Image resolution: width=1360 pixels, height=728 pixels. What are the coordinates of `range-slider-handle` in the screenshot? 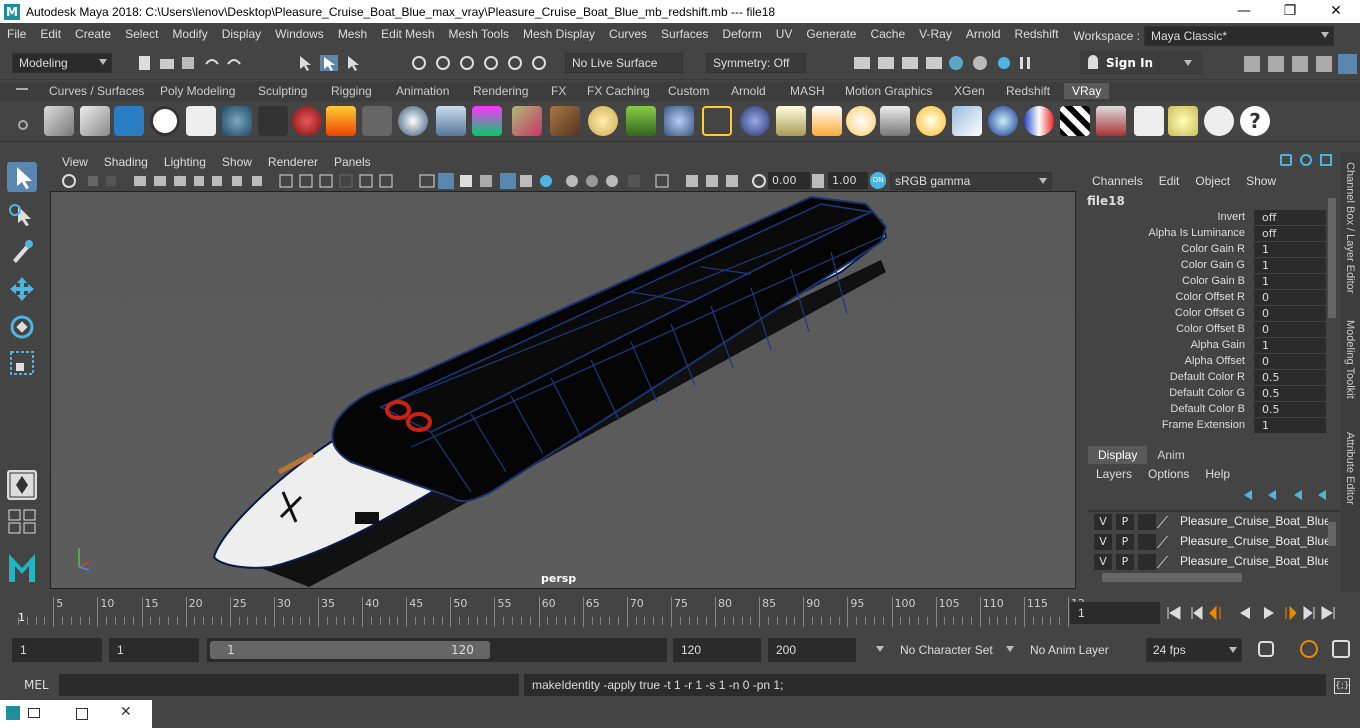 It's located at (350, 650).